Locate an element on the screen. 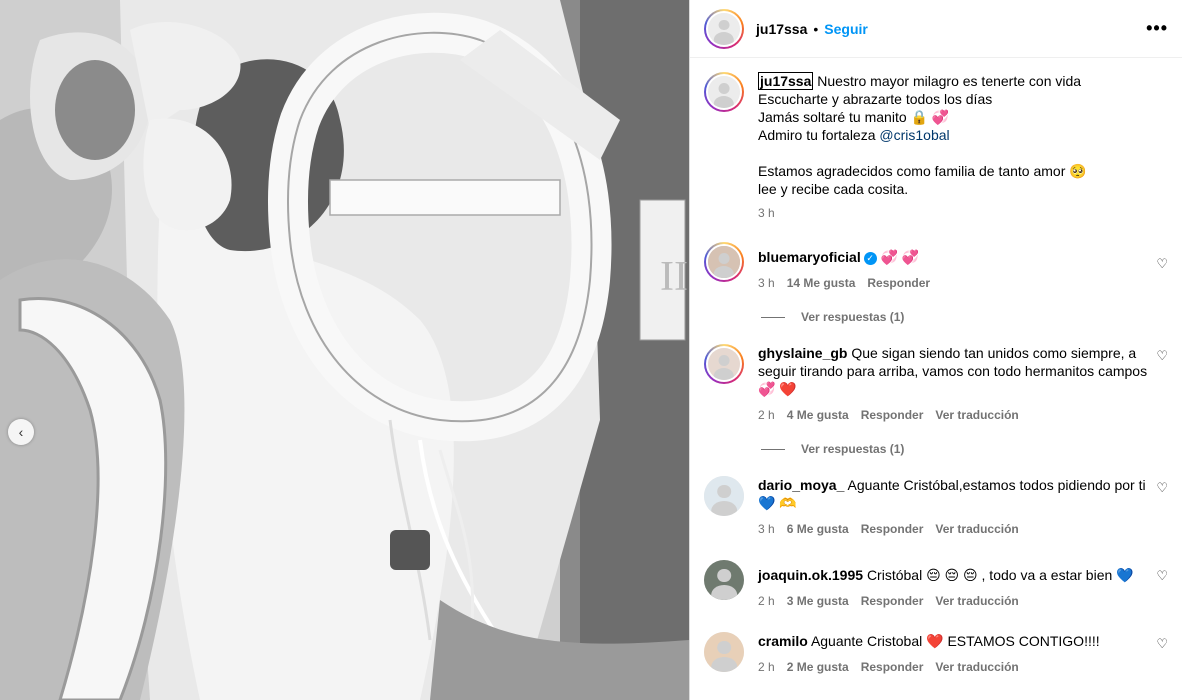  comment-meta: 3 h 14 Me gusta Responder is located at coordinates (953, 283).